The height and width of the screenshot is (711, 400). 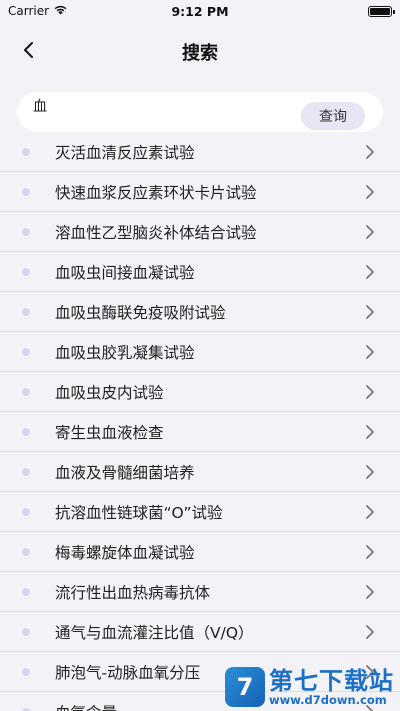 I want to click on list-item-label: 寄生虫血液检查, so click(x=109, y=432).